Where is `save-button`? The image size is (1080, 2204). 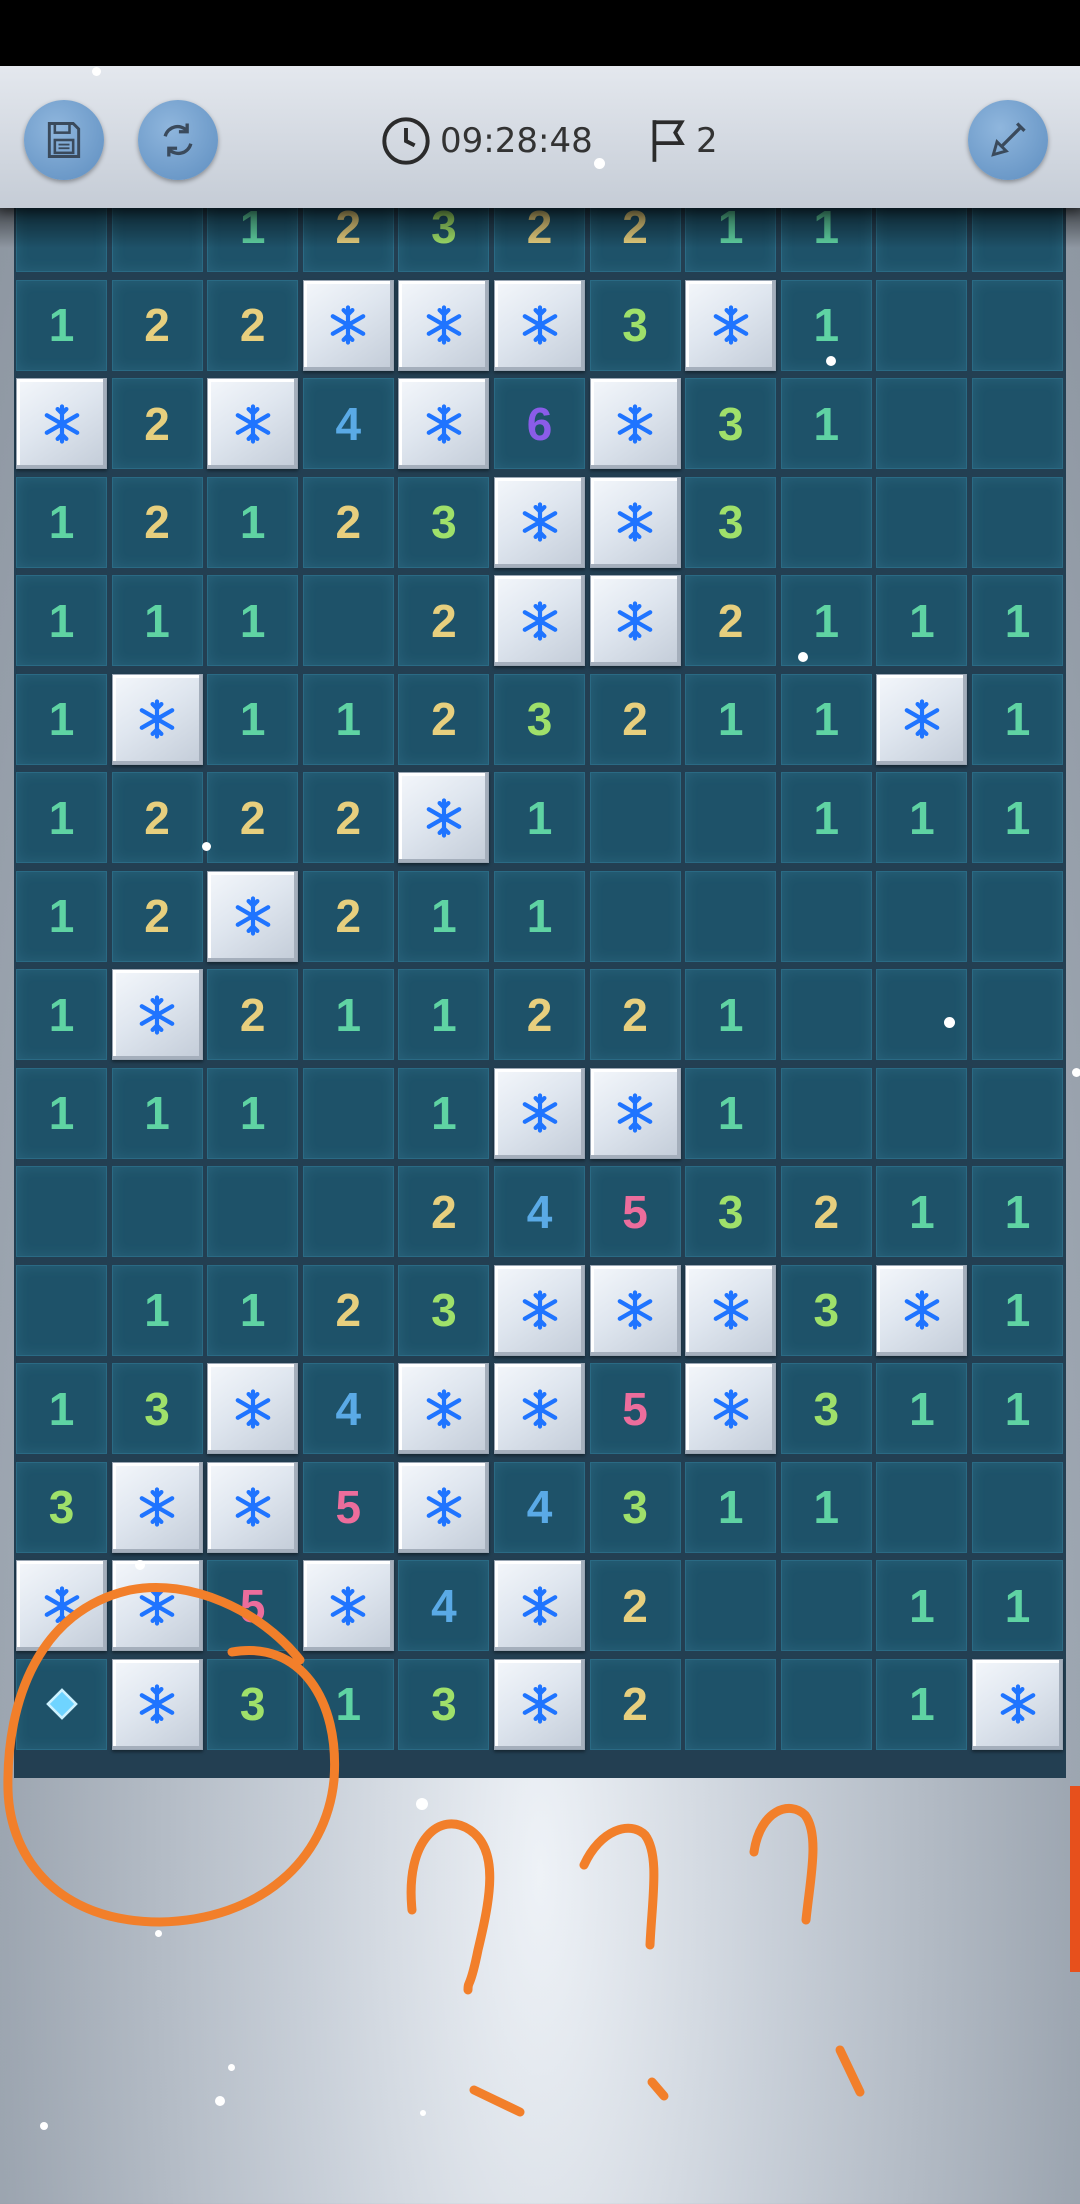
save-button is located at coordinates (64, 140).